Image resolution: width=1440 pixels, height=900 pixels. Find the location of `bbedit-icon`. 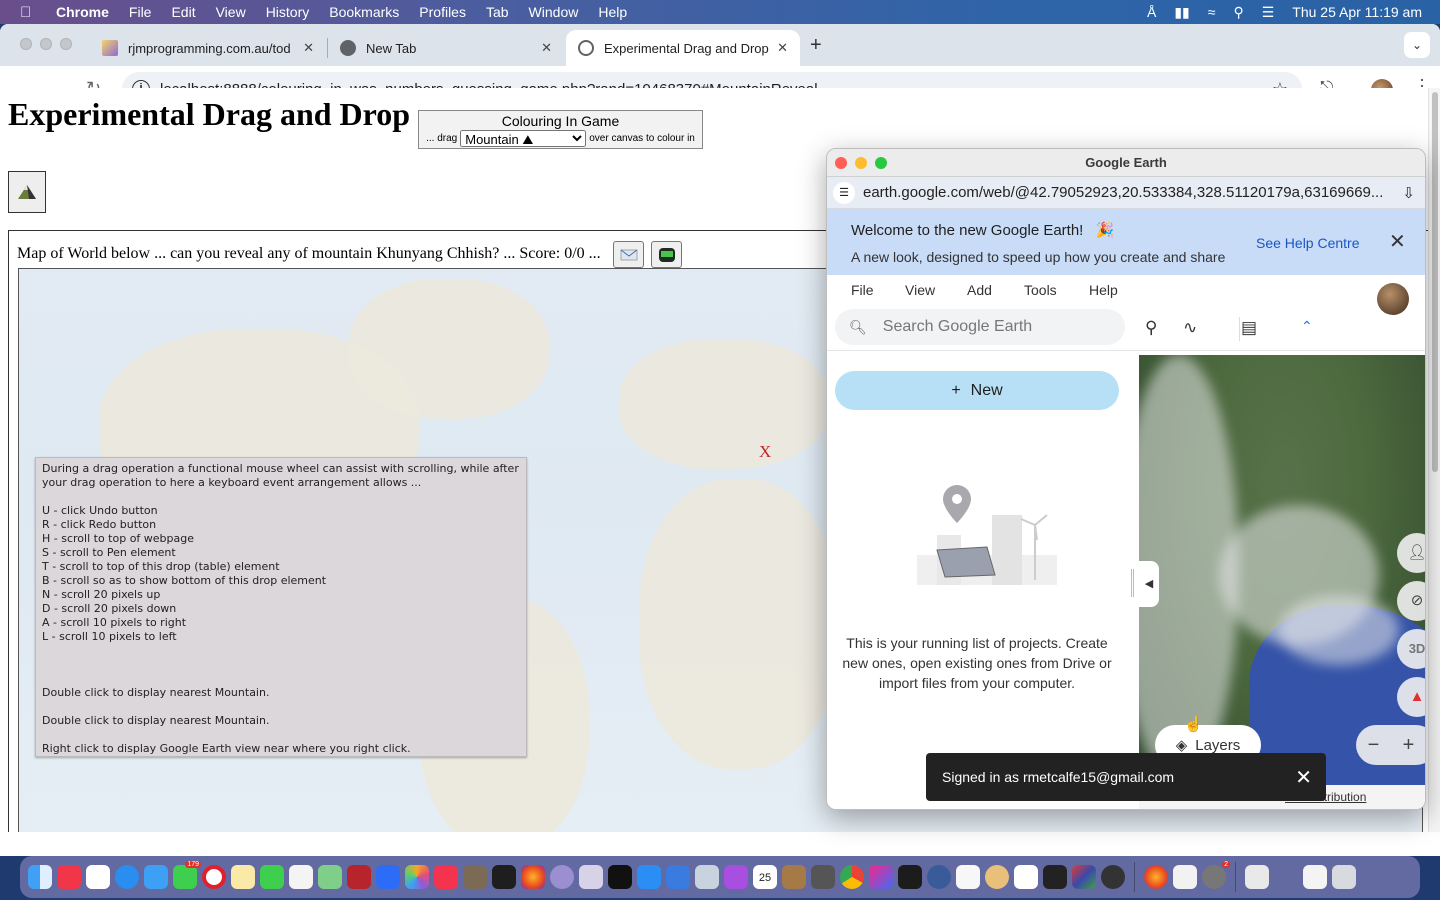

bbedit-icon is located at coordinates (562, 877).